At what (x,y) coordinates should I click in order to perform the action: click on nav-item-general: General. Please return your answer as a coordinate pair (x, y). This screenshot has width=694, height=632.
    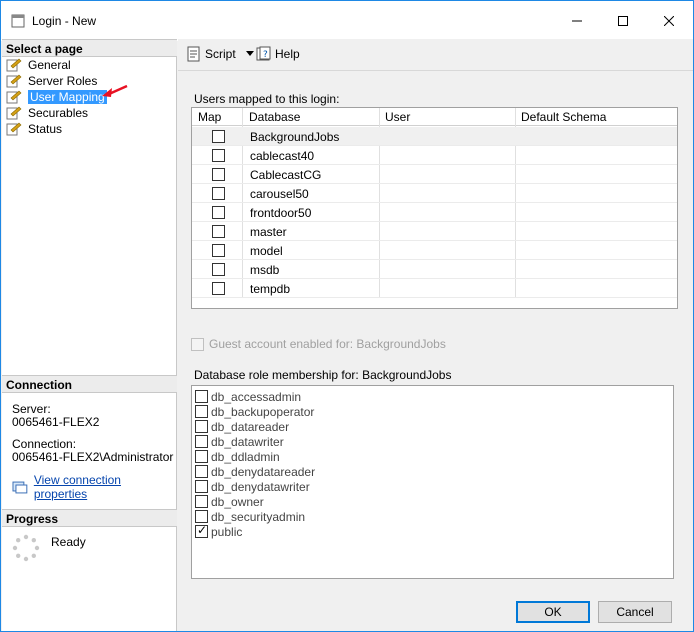
    Looking at the image, I should click on (38, 65).